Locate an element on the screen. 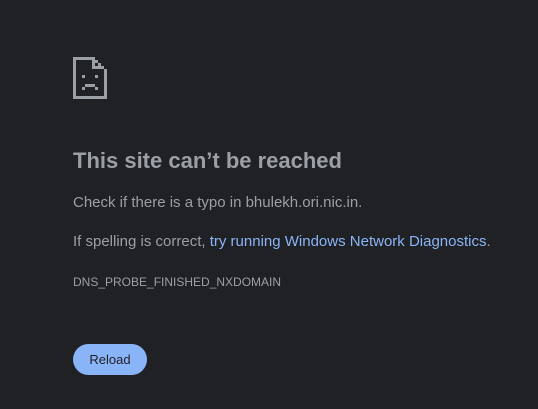 The height and width of the screenshot is (409, 538). error-title: This site can’t be reached is located at coordinates (207, 160).